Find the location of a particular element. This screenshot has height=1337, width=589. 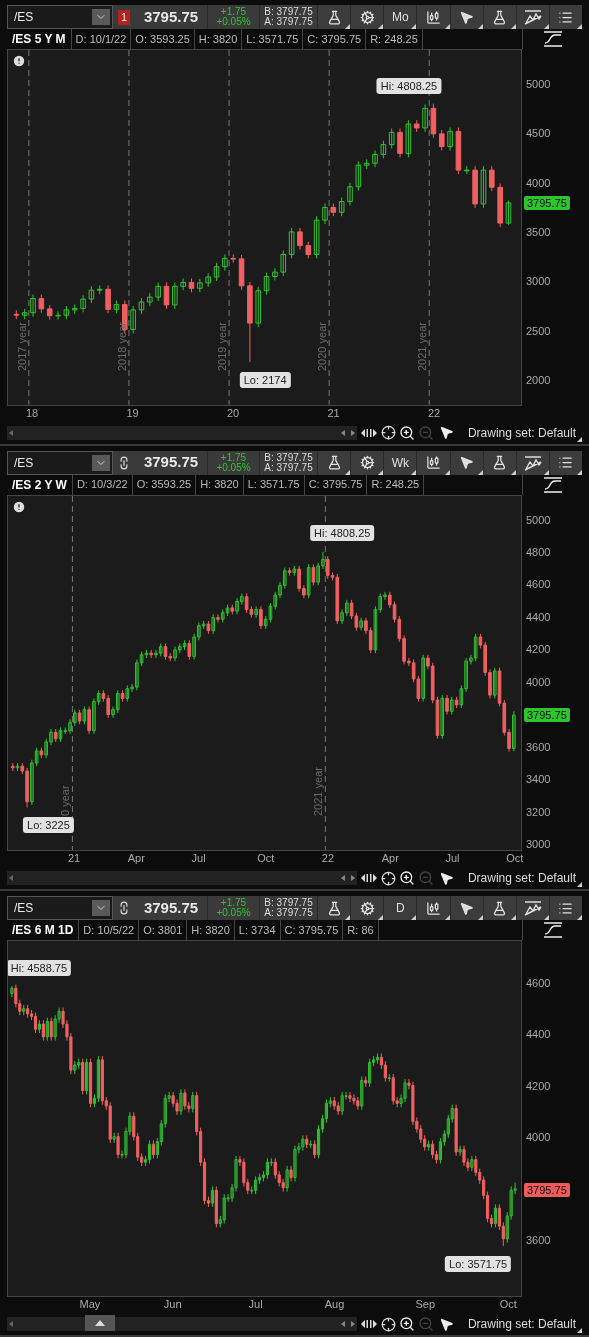

price-axis-label: 3500 is located at coordinates (538, 231).